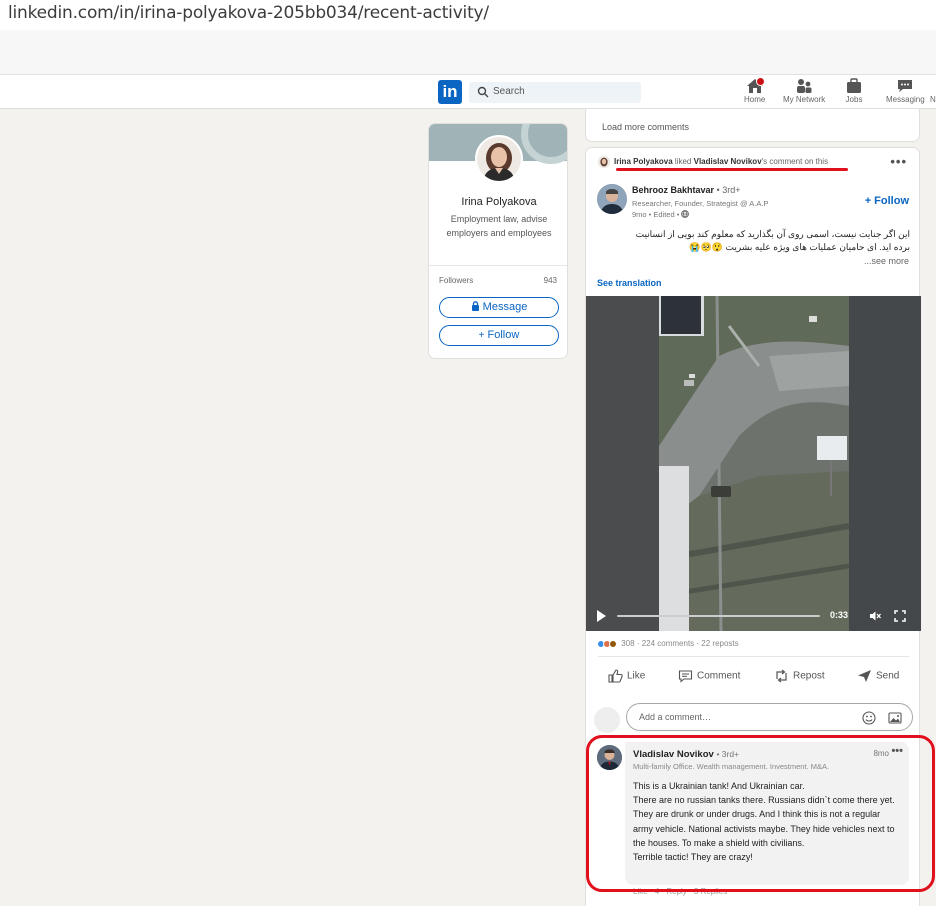  Describe the element at coordinates (720, 643) in the screenshot. I see `reposts-count: 22 reposts` at that location.